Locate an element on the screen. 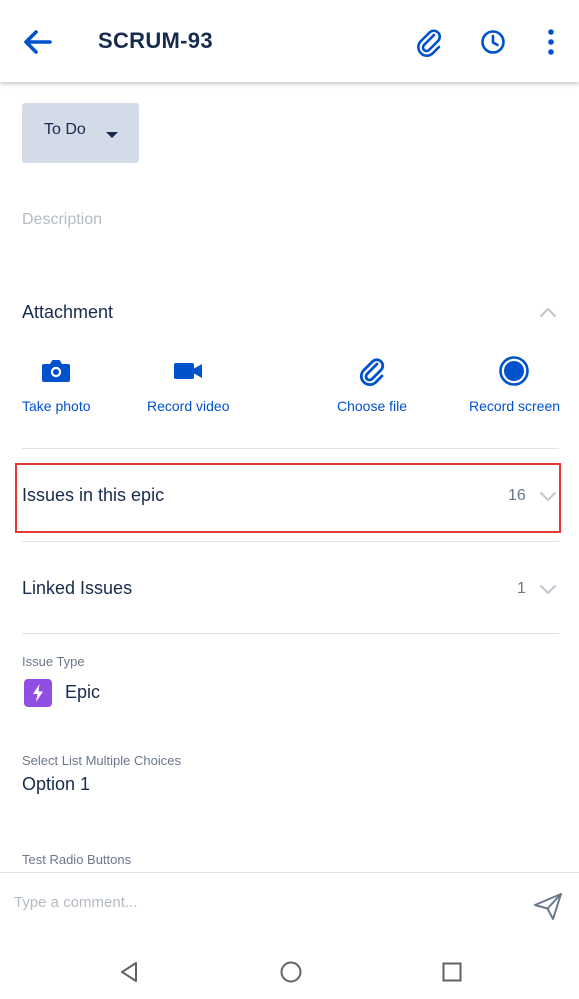  app-bar: SCRUM-93 is located at coordinates (289, 41).